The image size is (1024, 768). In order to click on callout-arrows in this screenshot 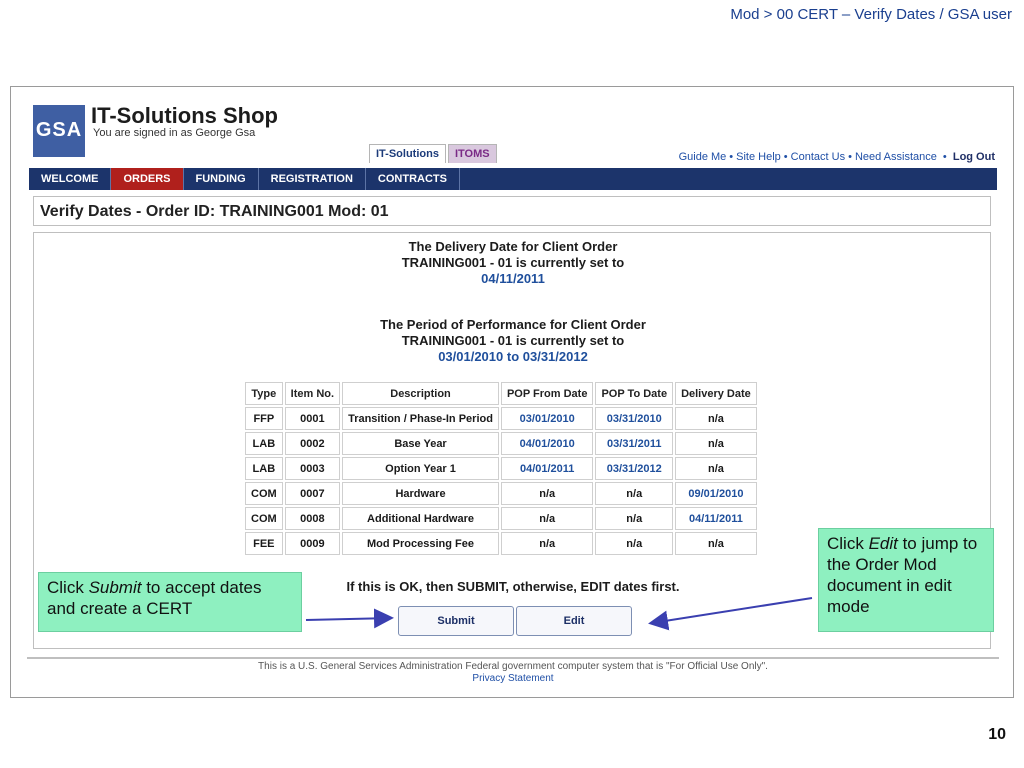, I will do `click(559, 614)`.